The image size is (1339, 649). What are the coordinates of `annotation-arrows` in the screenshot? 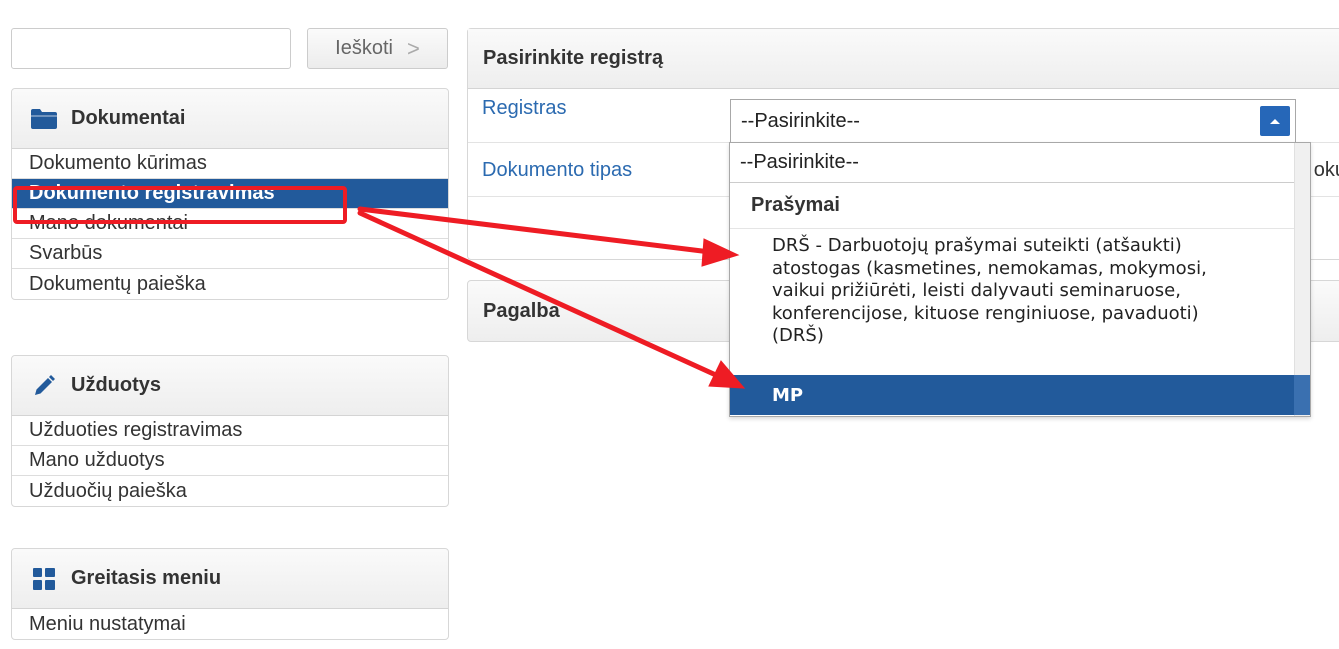 It's located at (551, 297).